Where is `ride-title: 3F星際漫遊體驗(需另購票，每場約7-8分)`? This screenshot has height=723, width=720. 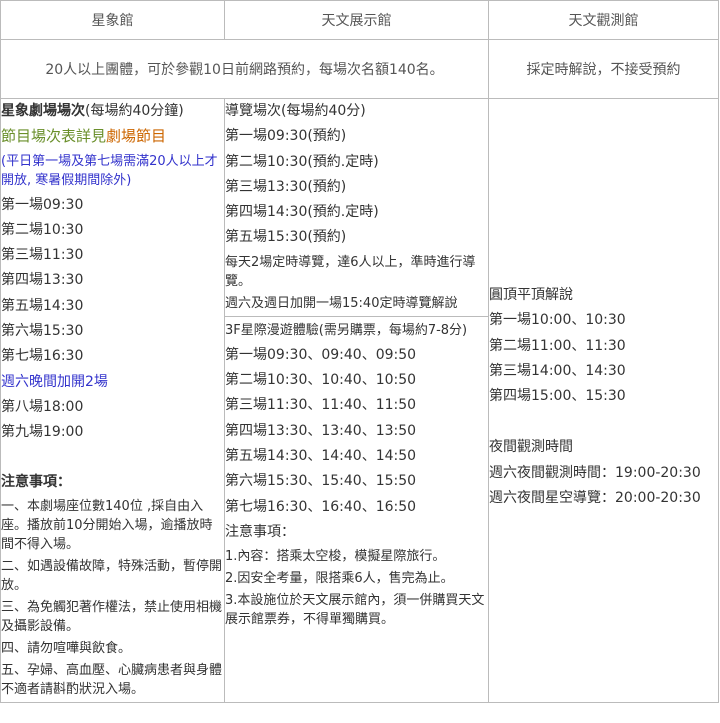
ride-title: 3F星際漫遊體驗(需另購票，每場約7-8分) is located at coordinates (346, 330).